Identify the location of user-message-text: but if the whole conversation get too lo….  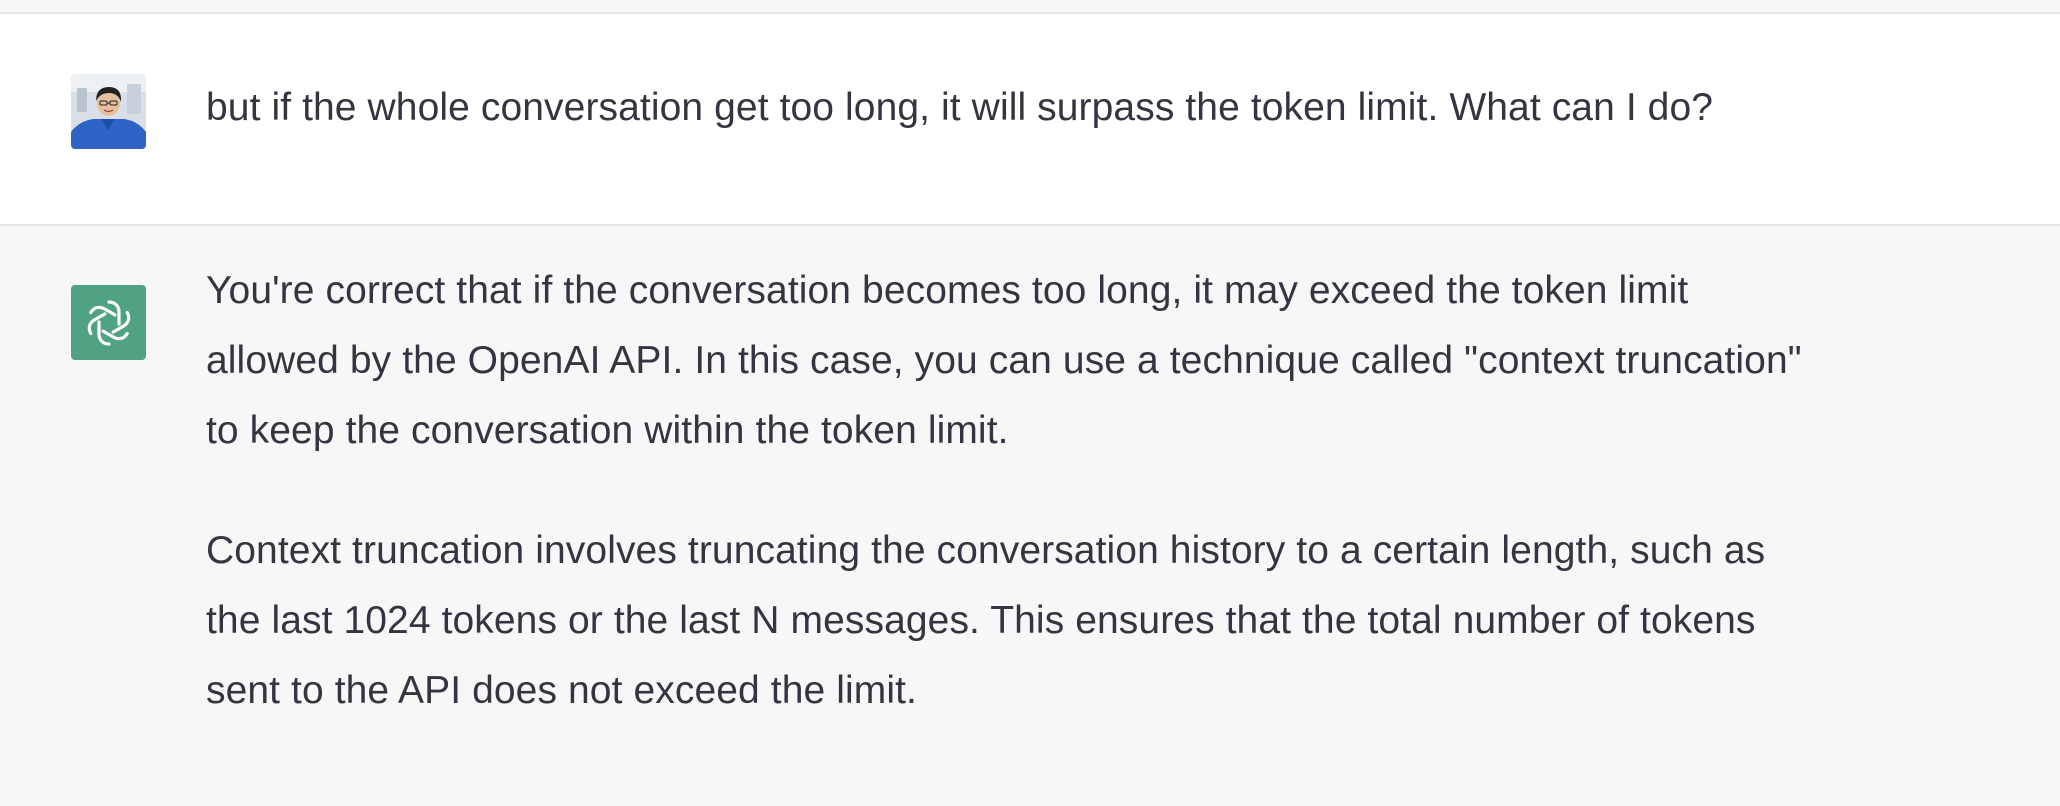
(960, 107).